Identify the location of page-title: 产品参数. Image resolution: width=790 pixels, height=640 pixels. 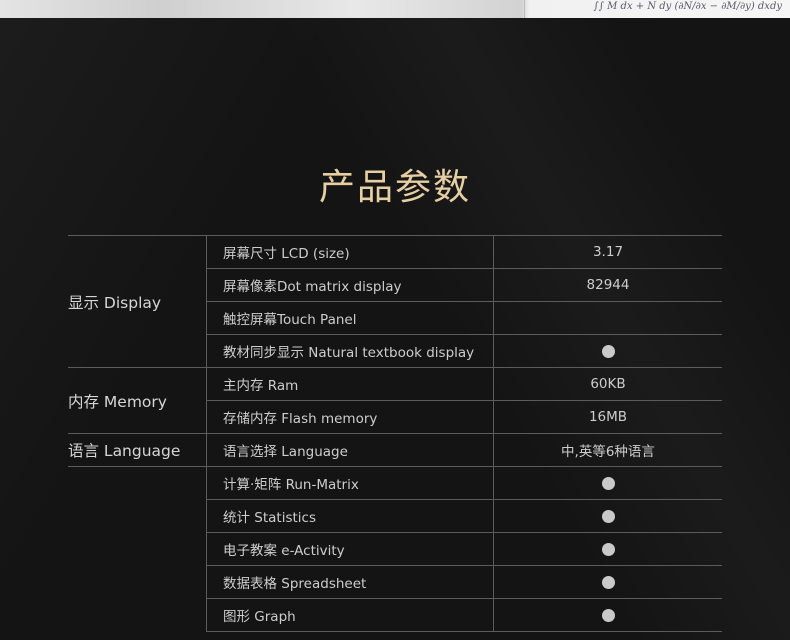
(394, 188).